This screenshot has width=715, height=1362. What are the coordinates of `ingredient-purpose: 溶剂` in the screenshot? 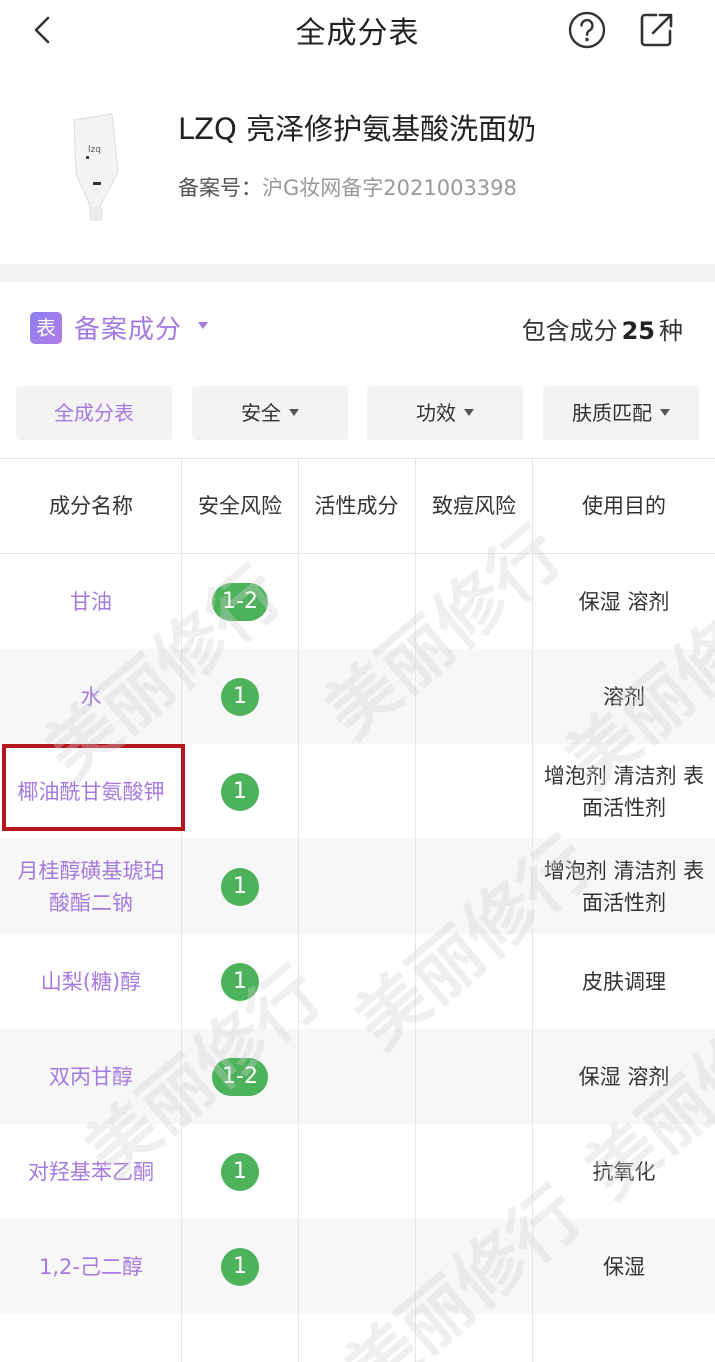 It's located at (624, 696).